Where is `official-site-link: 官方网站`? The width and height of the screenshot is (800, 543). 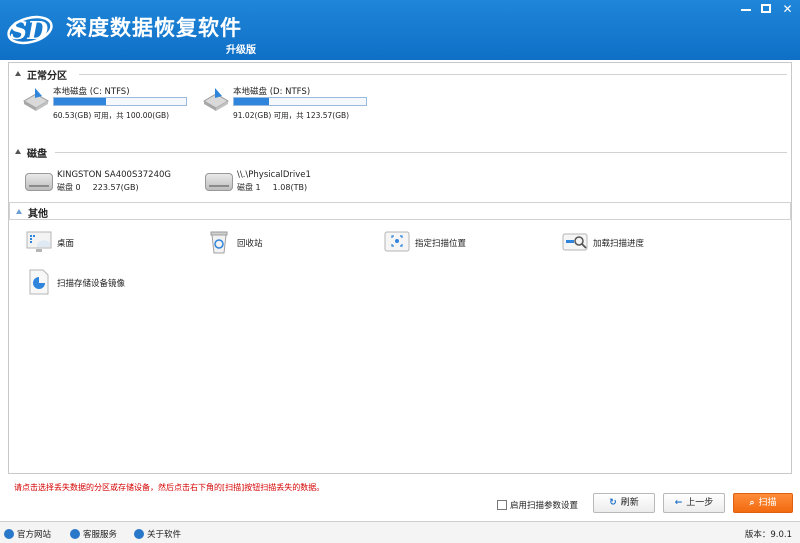
official-site-link: 官方网站 is located at coordinates (27, 534).